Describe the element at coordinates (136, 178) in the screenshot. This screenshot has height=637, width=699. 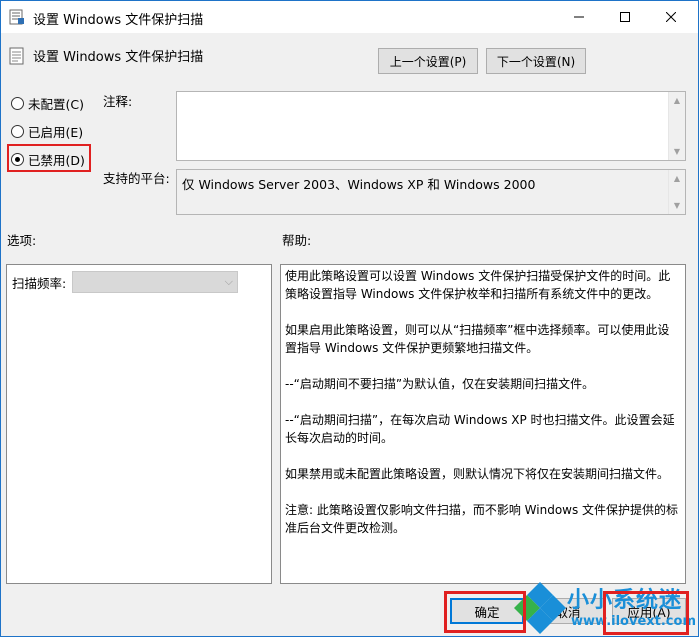
I see `platform-label: 支持的平台:` at that location.